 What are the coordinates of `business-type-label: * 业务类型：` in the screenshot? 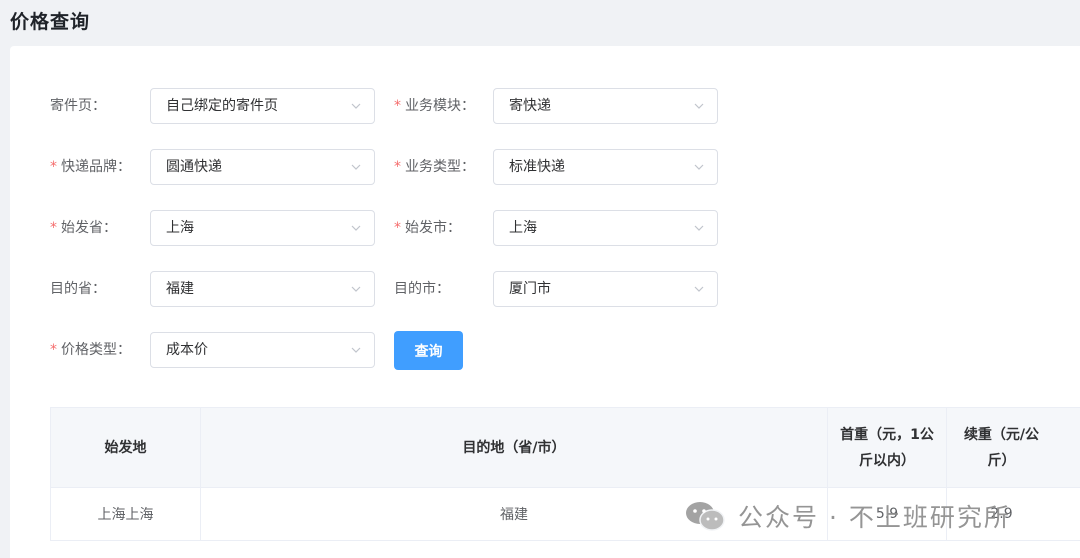 It's located at (434, 167).